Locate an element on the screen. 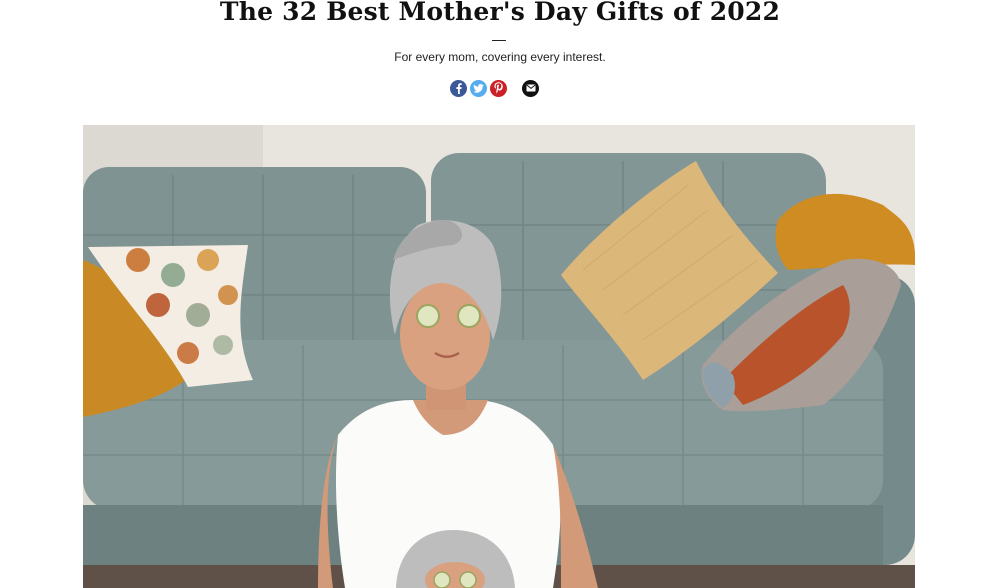 The image size is (1000, 588). cucumber-left is located at coordinates (428, 316).